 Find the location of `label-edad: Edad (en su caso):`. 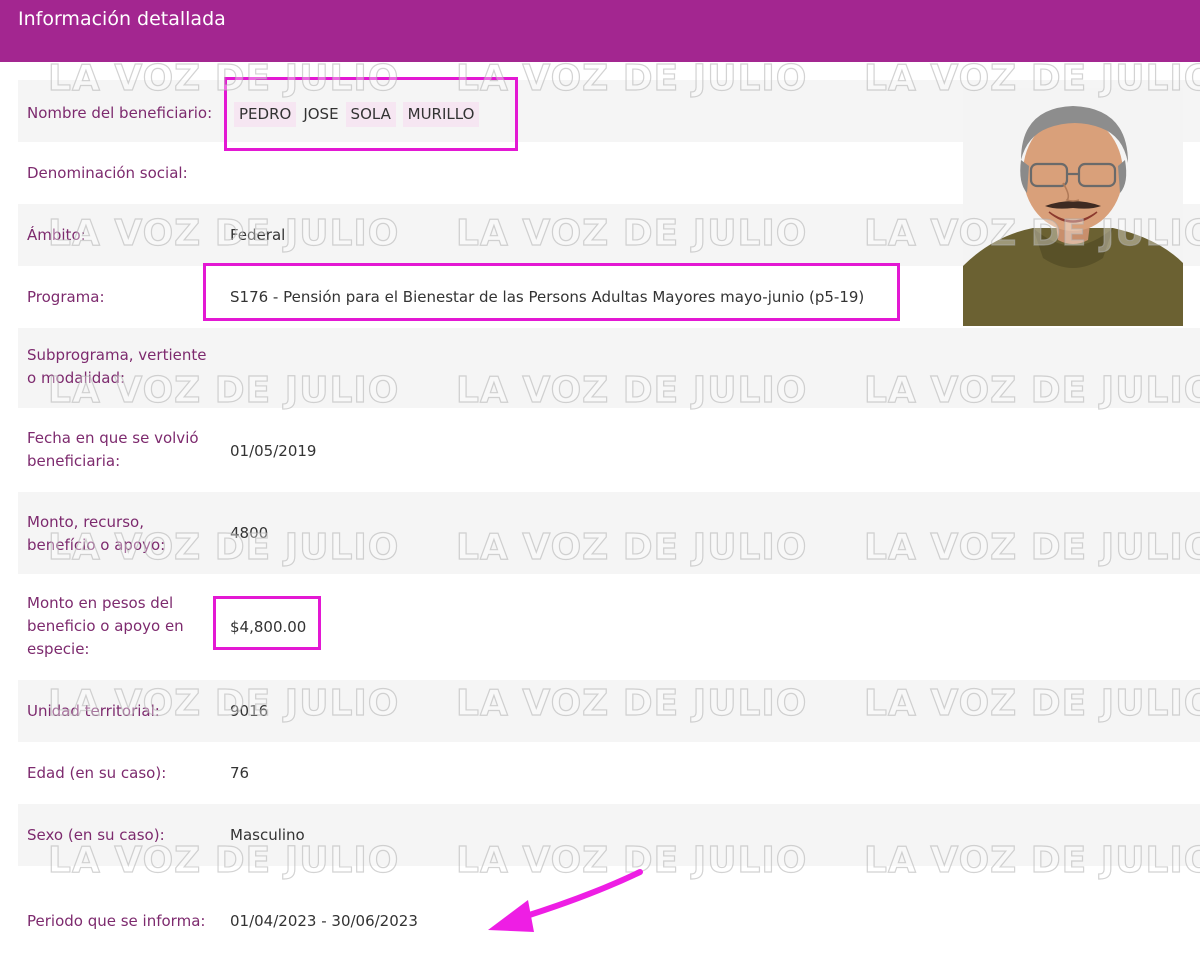

label-edad: Edad (en su caso): is located at coordinates (97, 773).